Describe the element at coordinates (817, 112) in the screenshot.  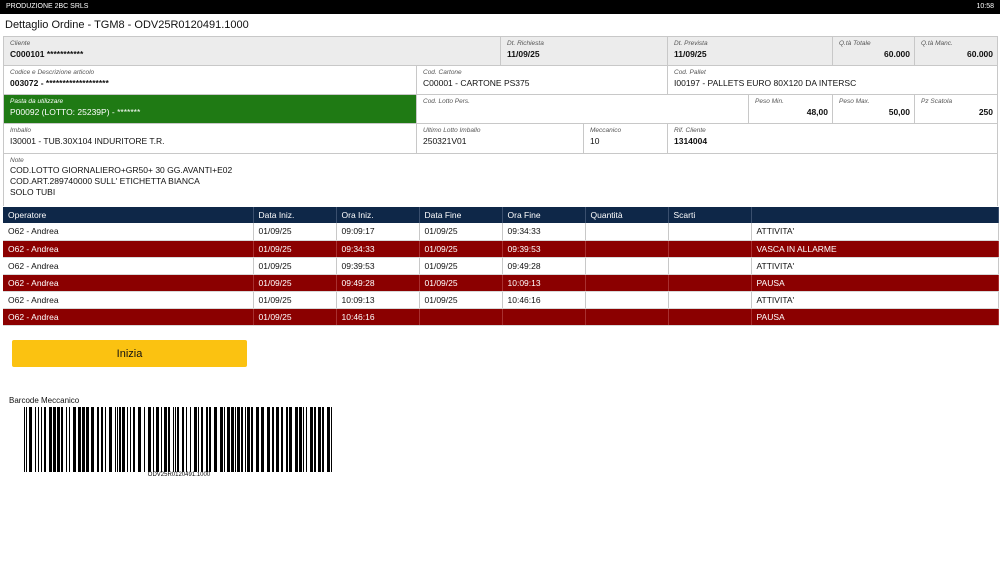
I see `peso-min-value: 48,00` at that location.